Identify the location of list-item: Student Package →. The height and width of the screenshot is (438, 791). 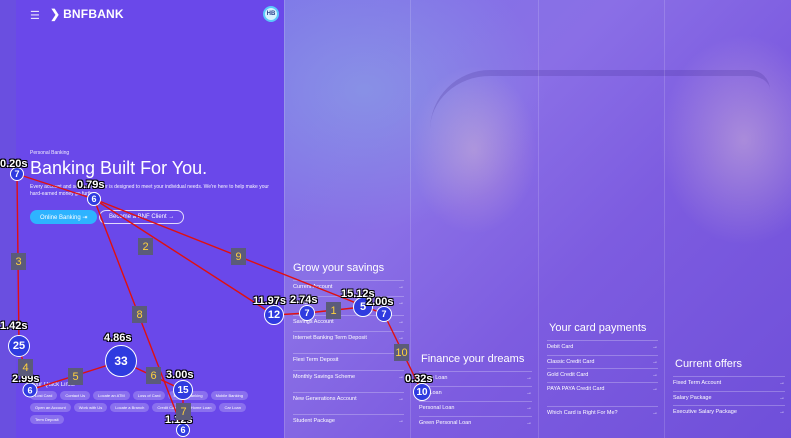
(348, 419).